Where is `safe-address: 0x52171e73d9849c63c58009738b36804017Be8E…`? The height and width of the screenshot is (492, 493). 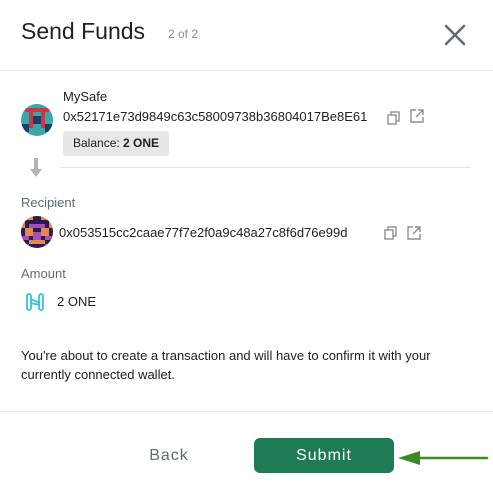
safe-address: 0x52171e73d9849c63c58009738b36804017Be8E… is located at coordinates (215, 116).